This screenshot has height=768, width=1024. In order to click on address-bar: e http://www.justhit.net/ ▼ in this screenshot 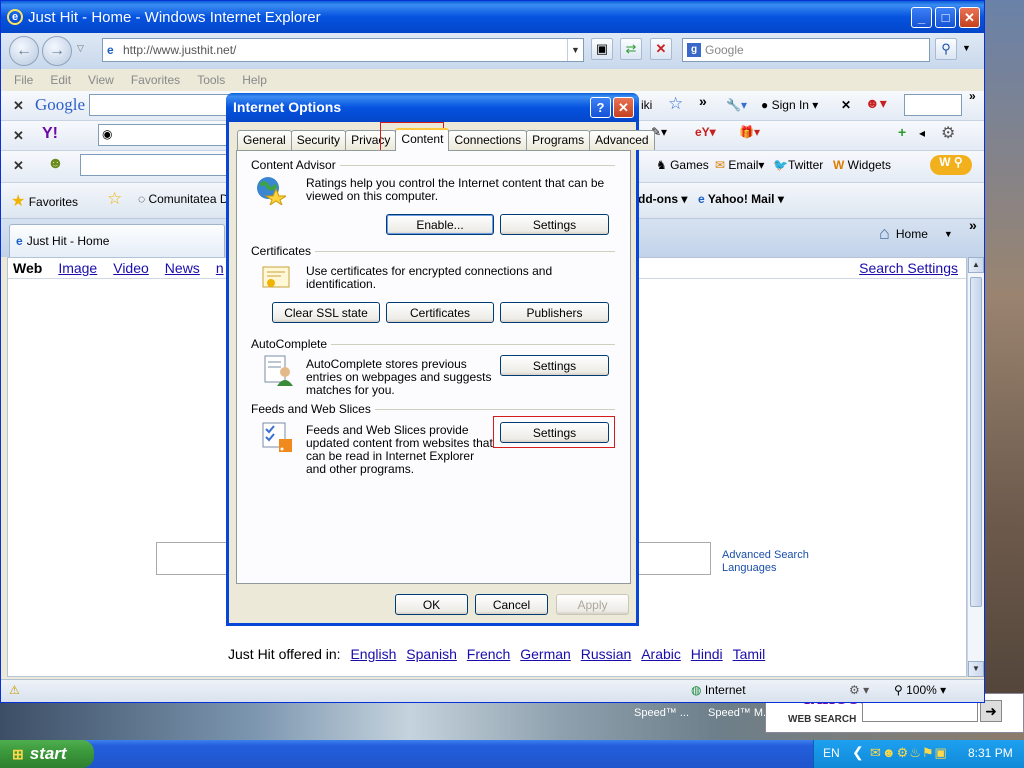, I will do `click(343, 50)`.